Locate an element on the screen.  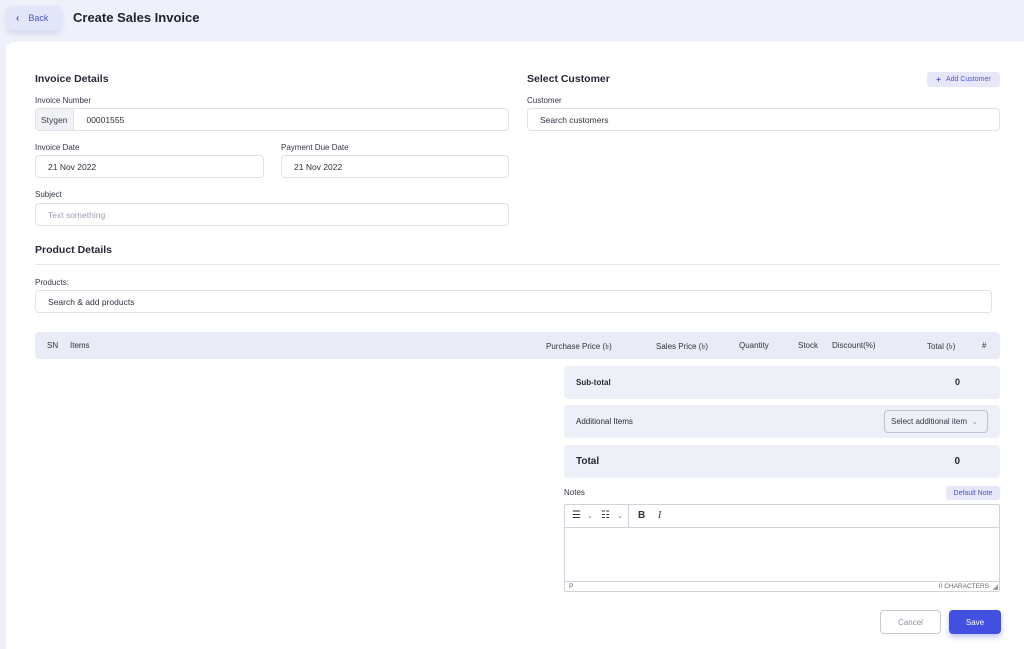
invoice-prefix: Stygen is located at coordinates (55, 119).